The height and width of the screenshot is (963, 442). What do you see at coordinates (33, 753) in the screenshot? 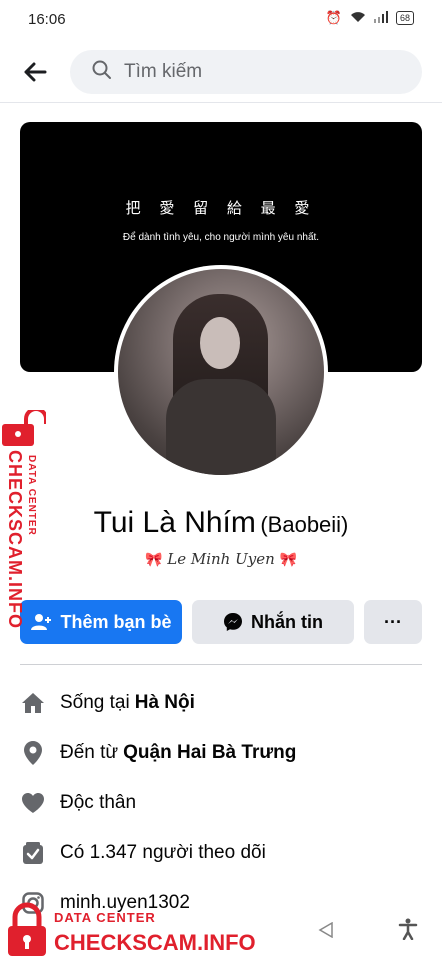
I see `location-pin-icon` at bounding box center [33, 753].